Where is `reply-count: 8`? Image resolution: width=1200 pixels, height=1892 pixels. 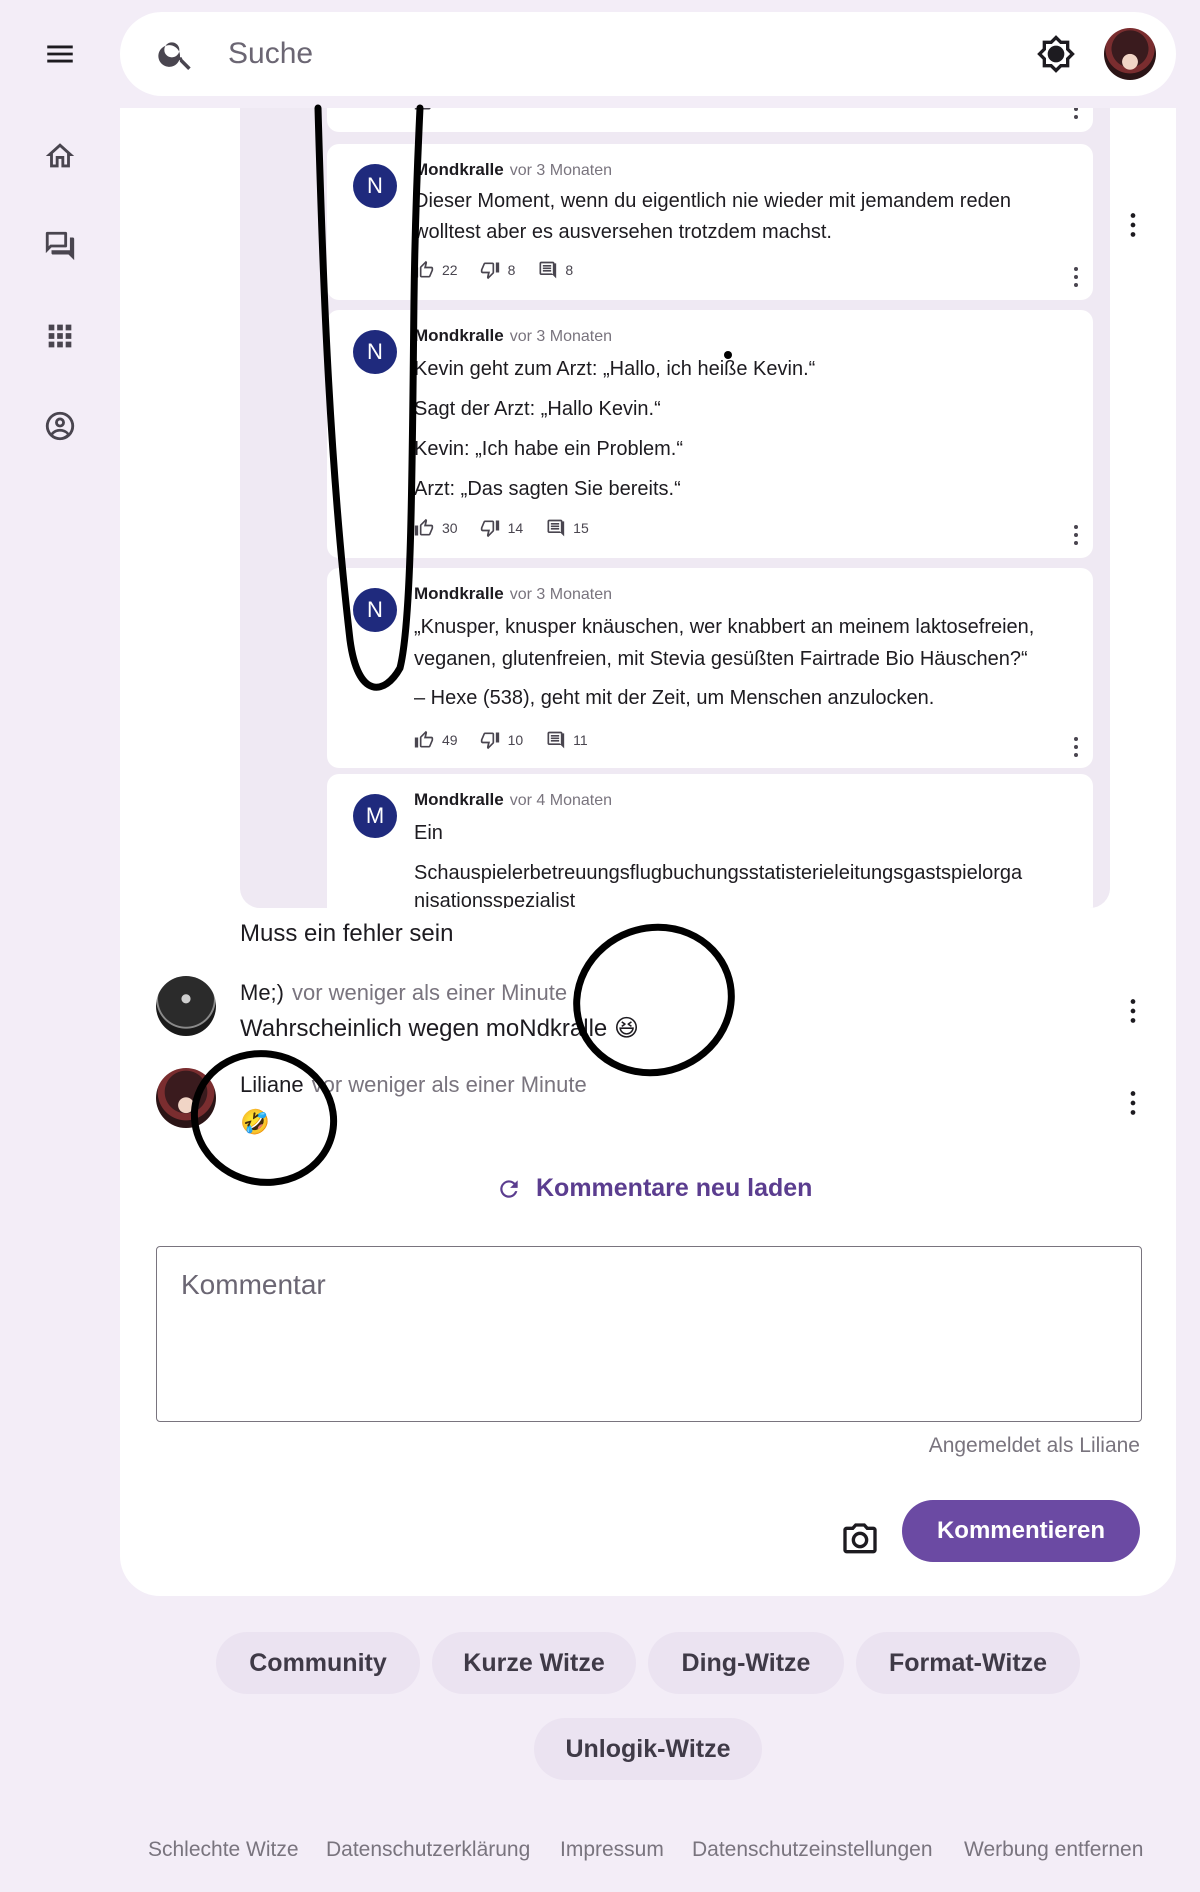 reply-count: 8 is located at coordinates (569, 270).